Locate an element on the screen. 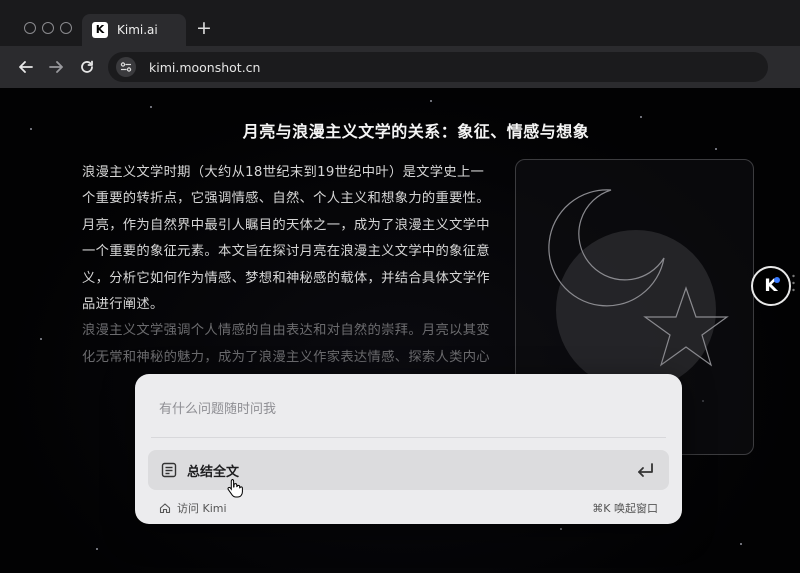 The width and height of the screenshot is (800, 573). kimi-logo-icon: K is located at coordinates (100, 30).